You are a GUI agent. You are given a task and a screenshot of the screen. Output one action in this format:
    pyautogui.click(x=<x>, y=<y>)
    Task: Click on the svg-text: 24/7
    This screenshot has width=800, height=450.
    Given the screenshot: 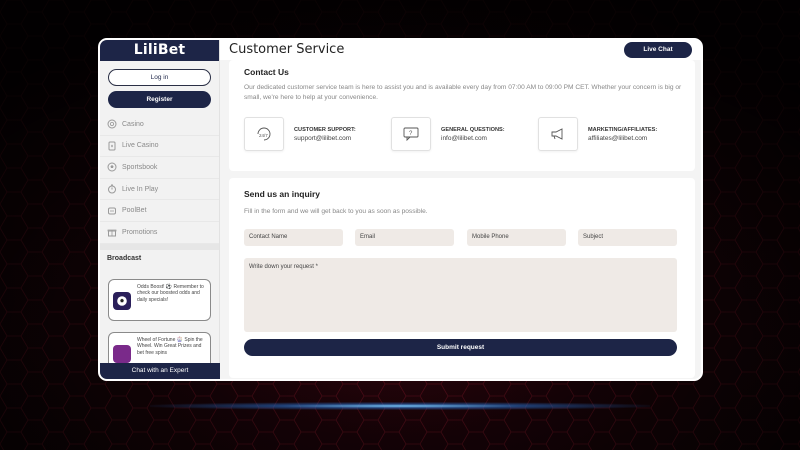 What is the action you would take?
    pyautogui.click(x=263, y=135)
    